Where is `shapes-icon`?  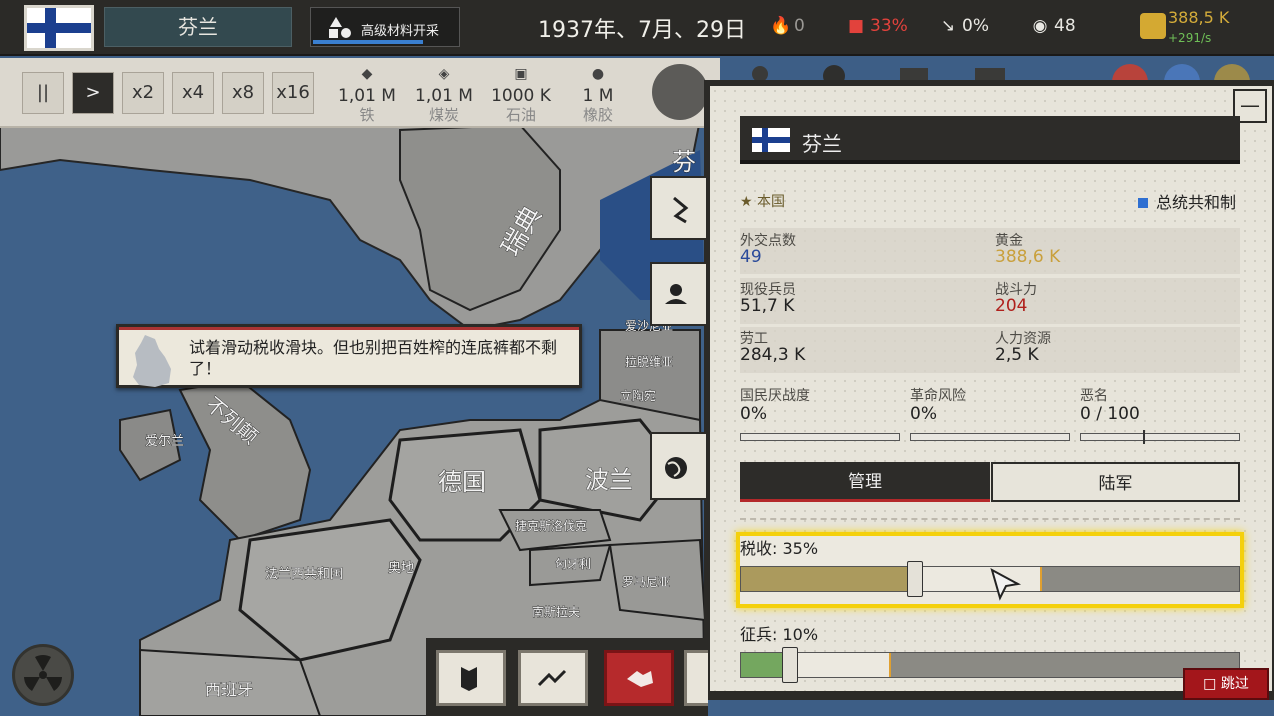 shapes-icon is located at coordinates (340, 27).